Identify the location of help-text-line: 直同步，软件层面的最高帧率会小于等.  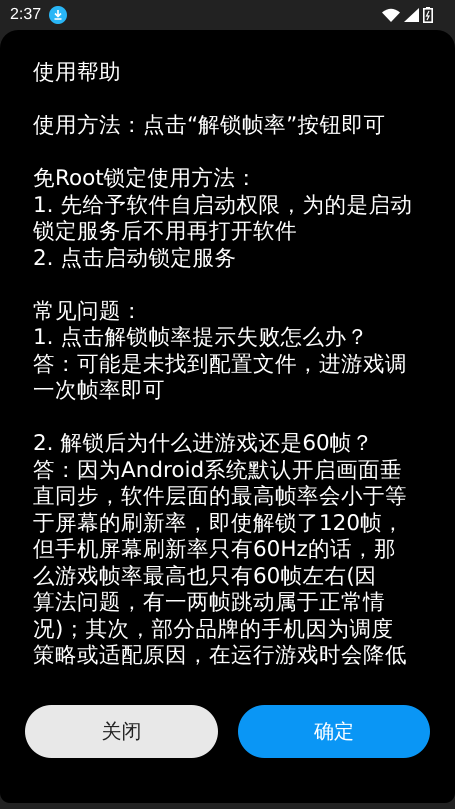
(220, 497).